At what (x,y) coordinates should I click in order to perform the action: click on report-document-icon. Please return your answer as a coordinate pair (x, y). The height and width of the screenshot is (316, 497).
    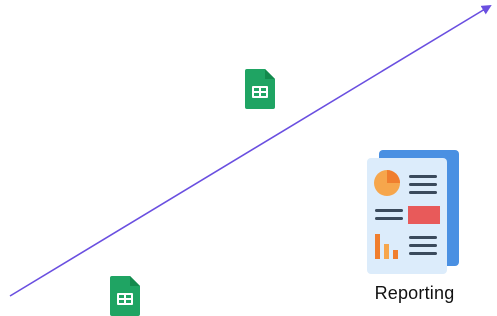
    Looking at the image, I should click on (413, 212).